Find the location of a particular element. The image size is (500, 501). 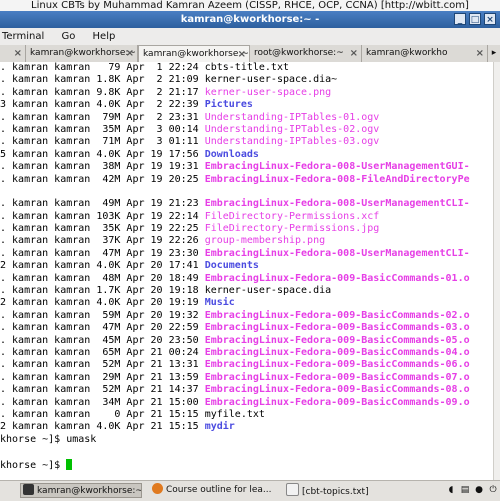

menu-go: Go is located at coordinates (68, 36).